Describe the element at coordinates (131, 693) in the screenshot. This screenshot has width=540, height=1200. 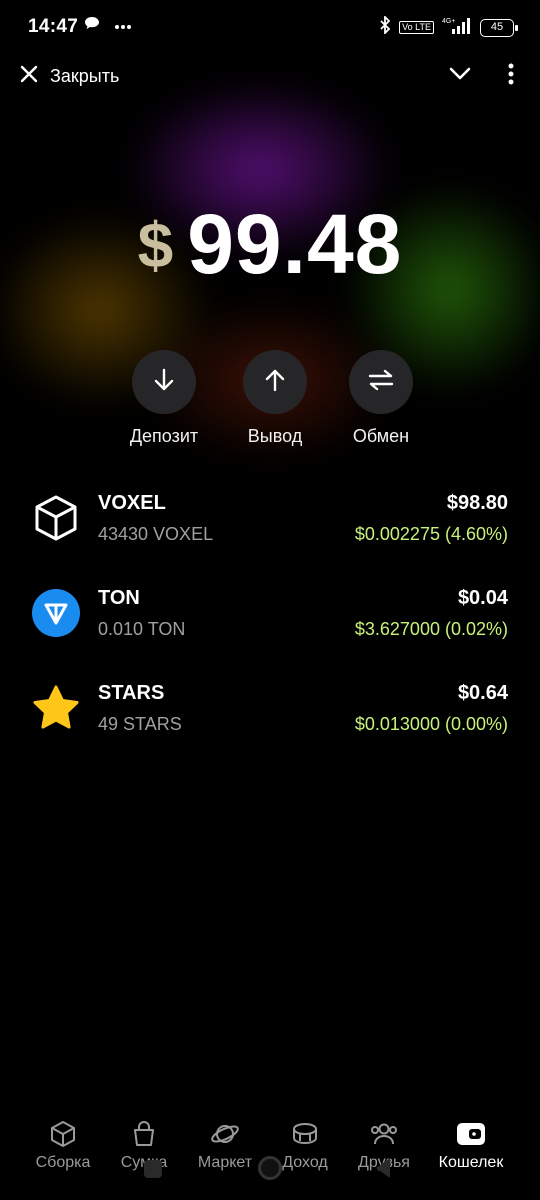
I see `token-name: STARS` at that location.